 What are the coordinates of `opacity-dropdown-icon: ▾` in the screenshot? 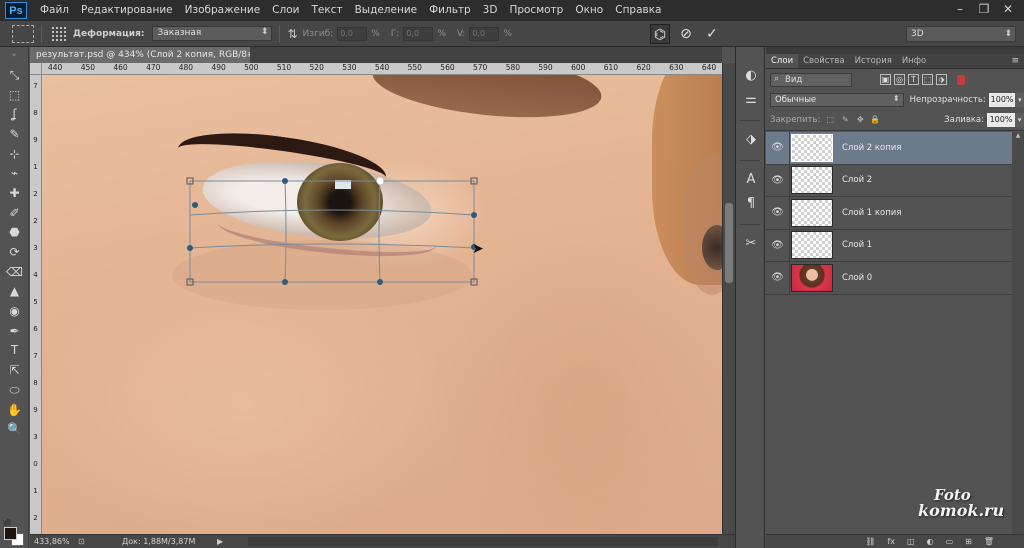 It's located at (1019, 100).